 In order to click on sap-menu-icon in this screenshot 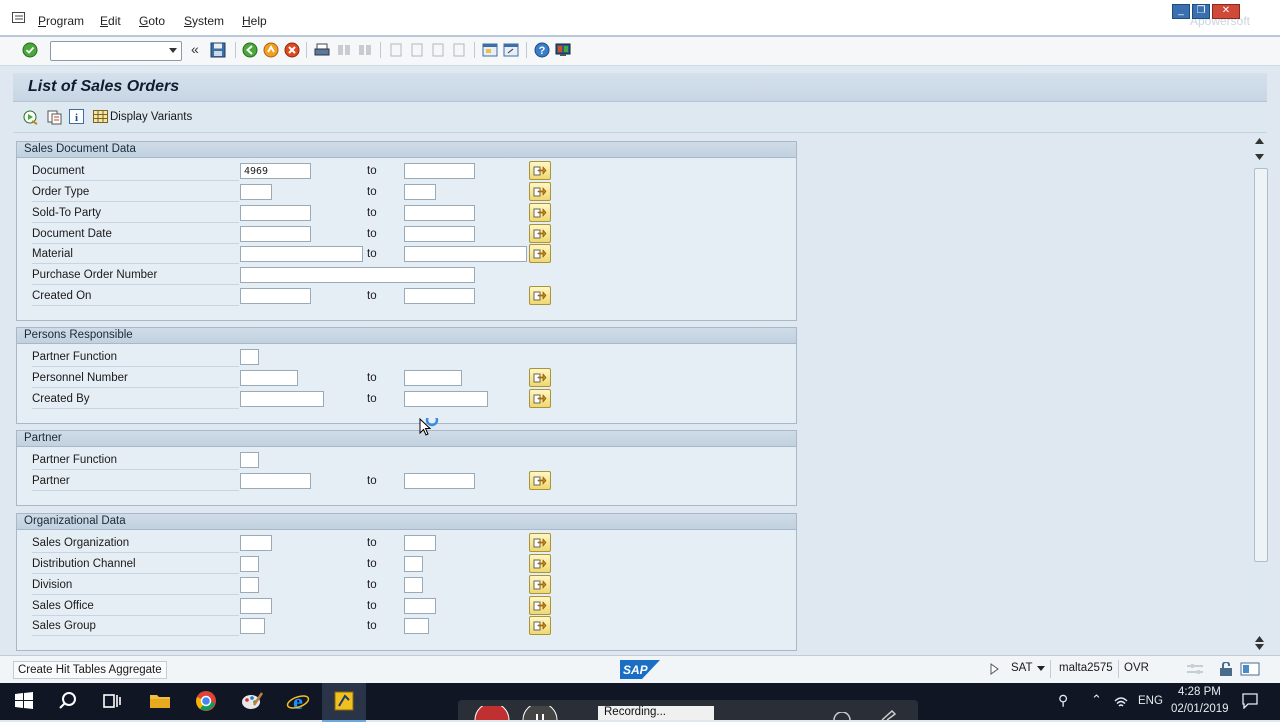, I will do `click(19, 18)`.